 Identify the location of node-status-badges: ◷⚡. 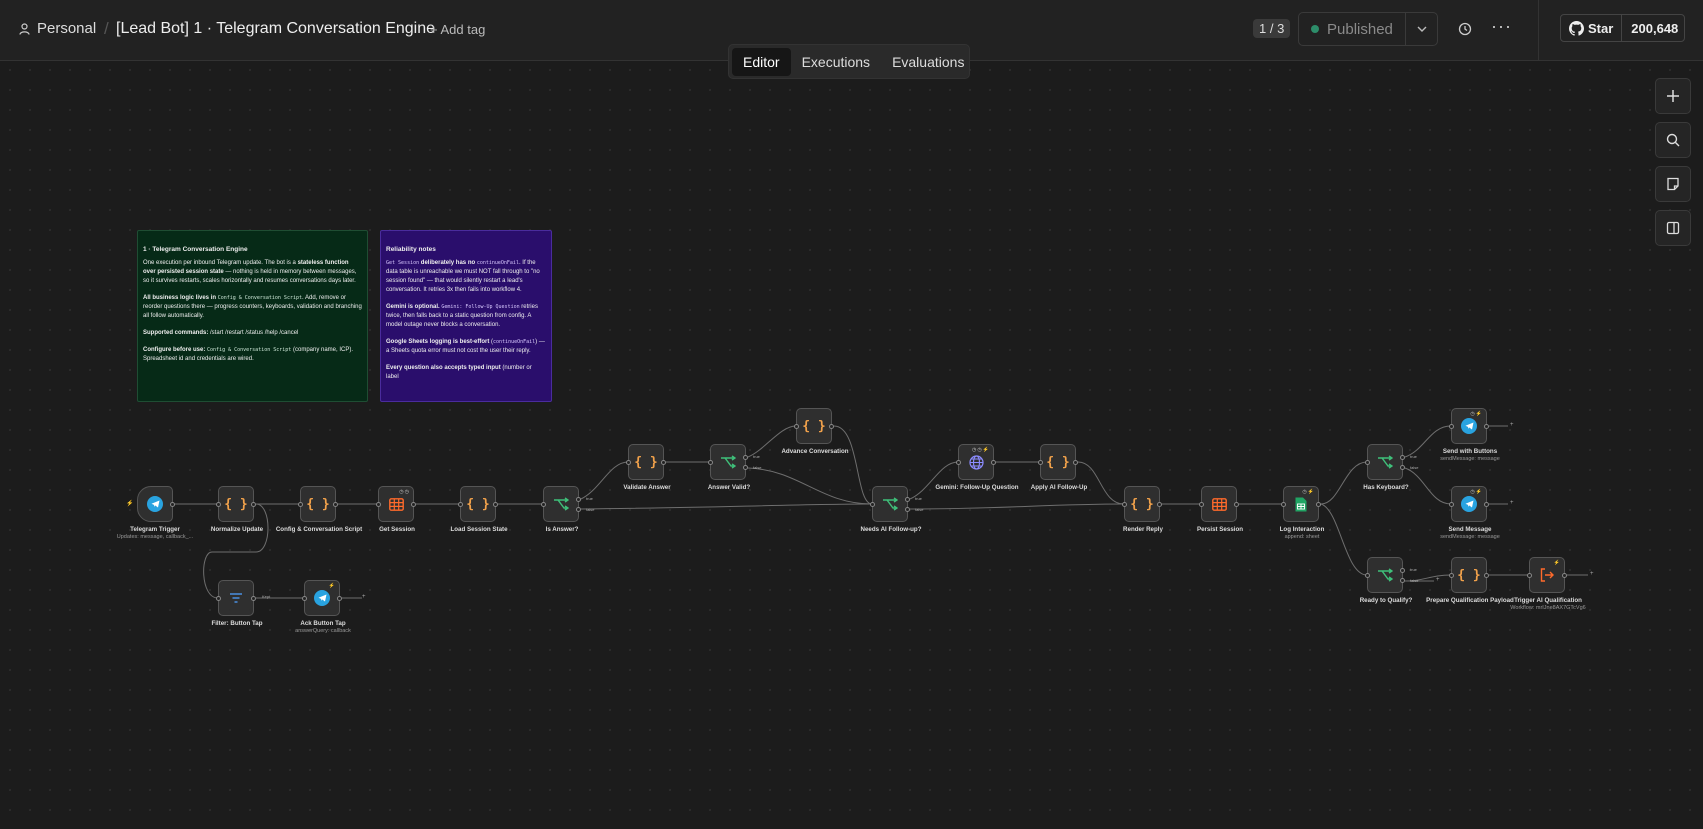
(1476, 414).